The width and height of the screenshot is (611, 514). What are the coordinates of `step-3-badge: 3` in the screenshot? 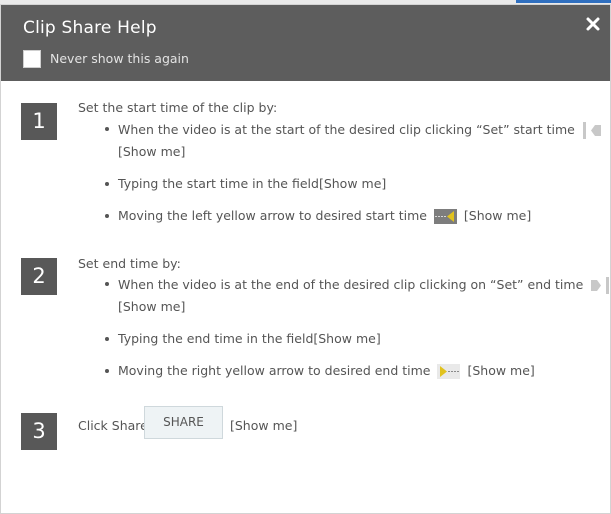 It's located at (39, 431).